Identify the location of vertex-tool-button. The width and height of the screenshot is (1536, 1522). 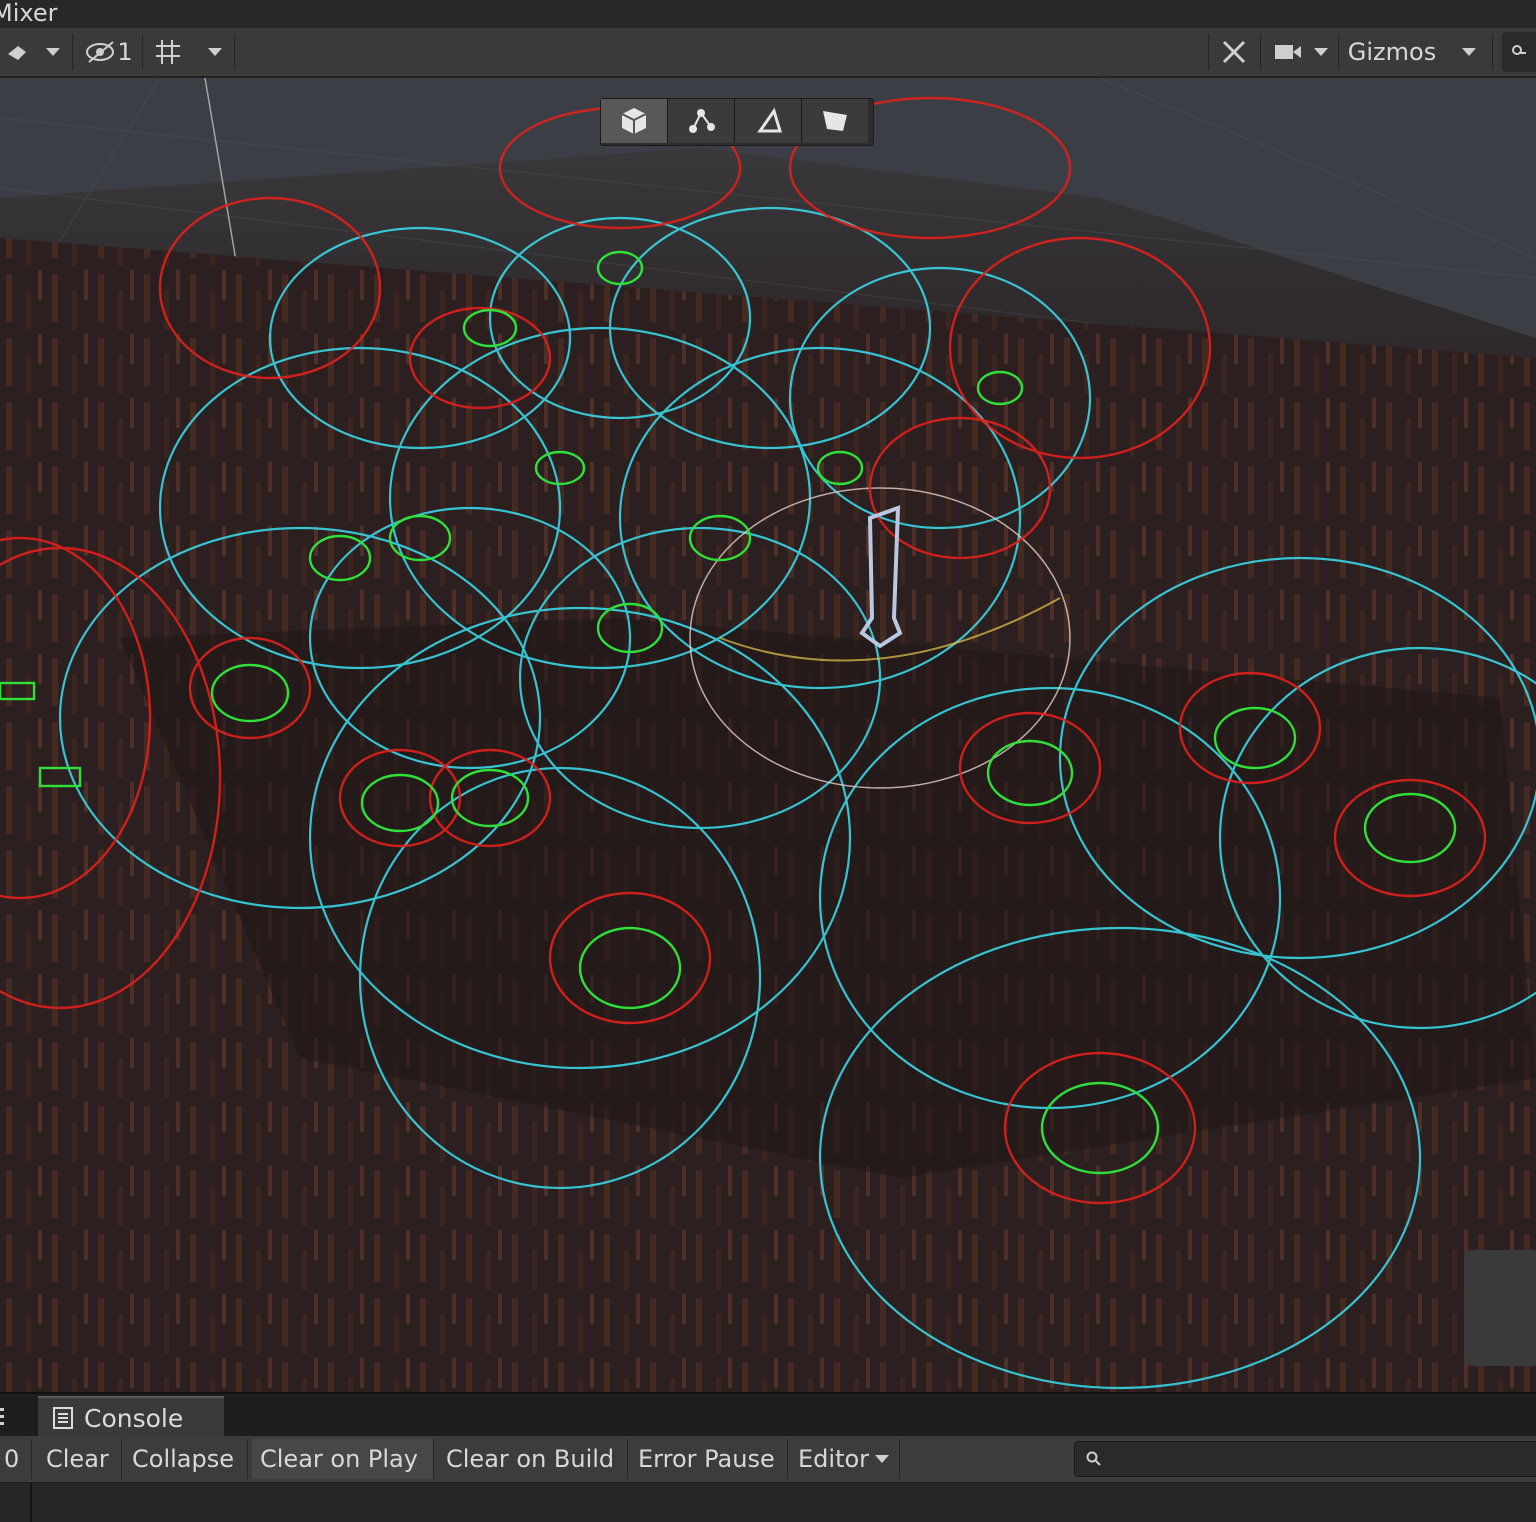
(768, 121).